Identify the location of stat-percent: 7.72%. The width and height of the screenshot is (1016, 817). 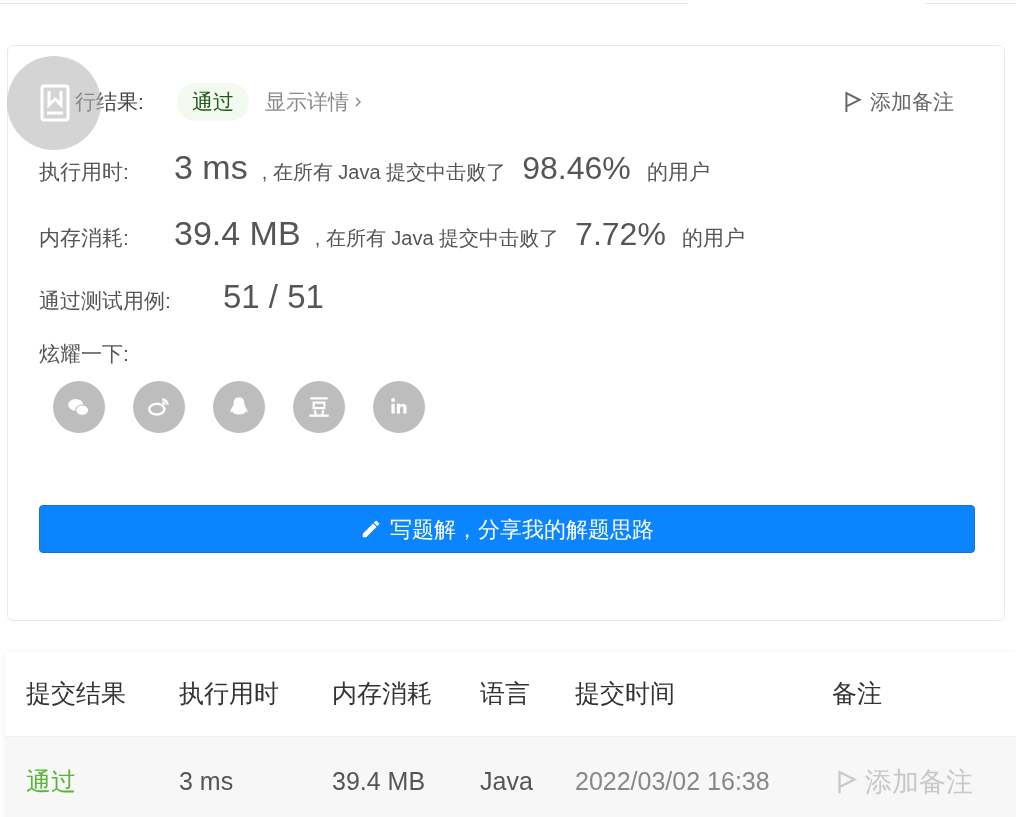
(620, 234).